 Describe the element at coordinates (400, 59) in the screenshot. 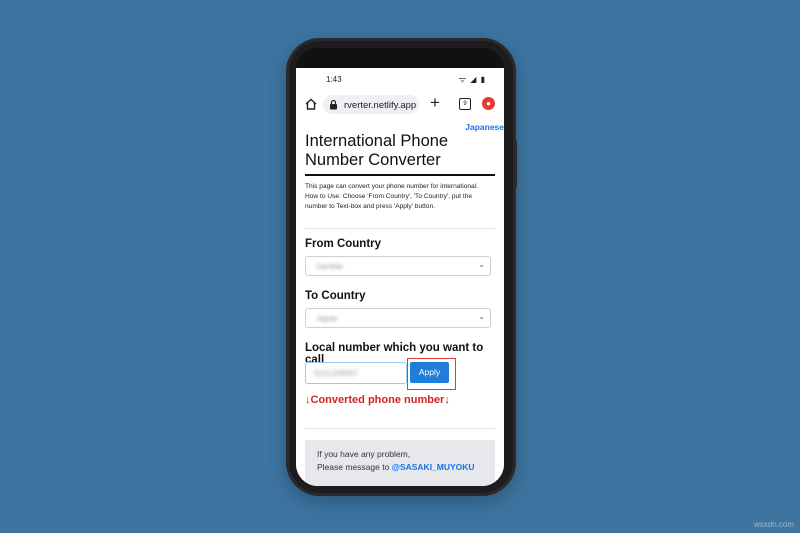

I see `phone-top-bezel` at that location.